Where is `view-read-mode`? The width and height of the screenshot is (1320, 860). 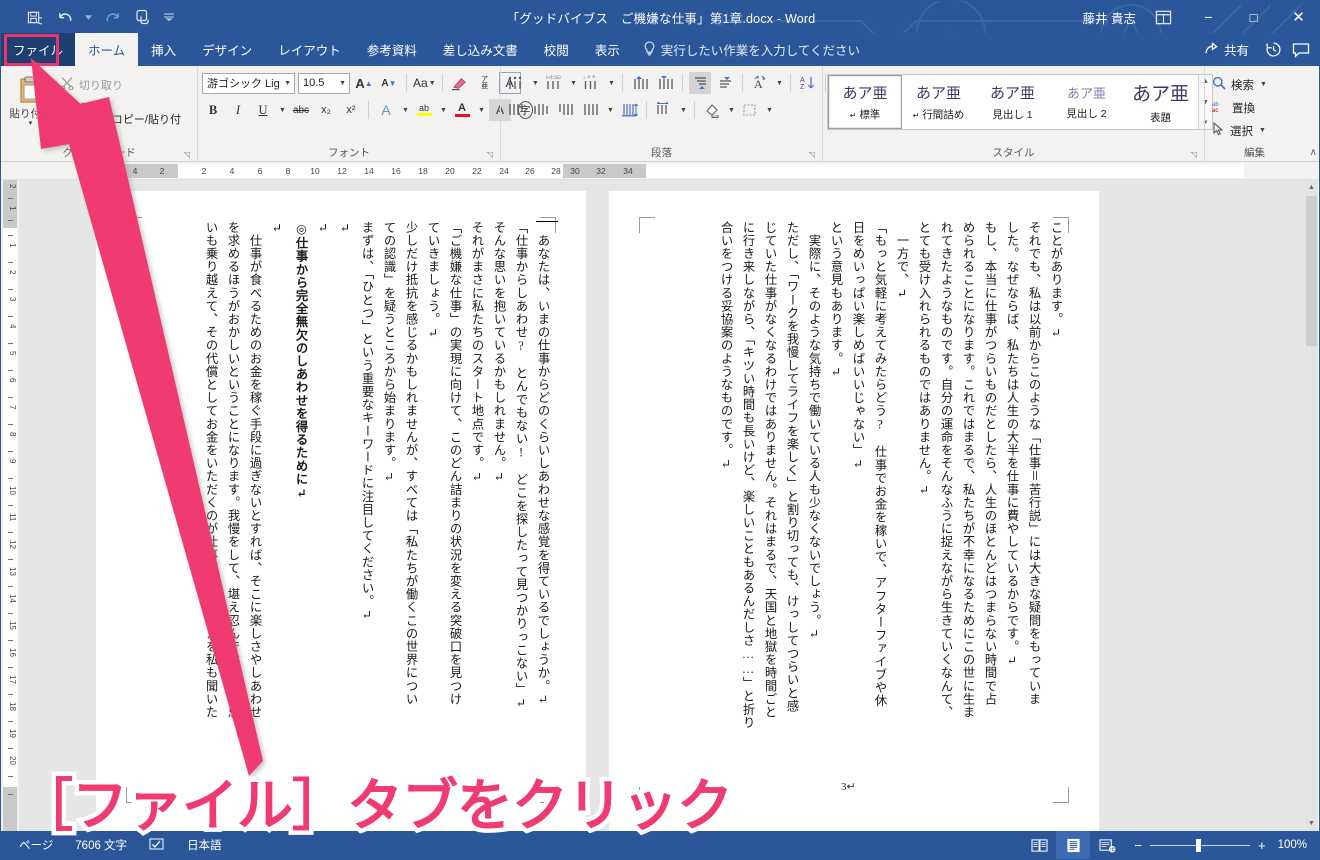 view-read-mode is located at coordinates (1039, 845).